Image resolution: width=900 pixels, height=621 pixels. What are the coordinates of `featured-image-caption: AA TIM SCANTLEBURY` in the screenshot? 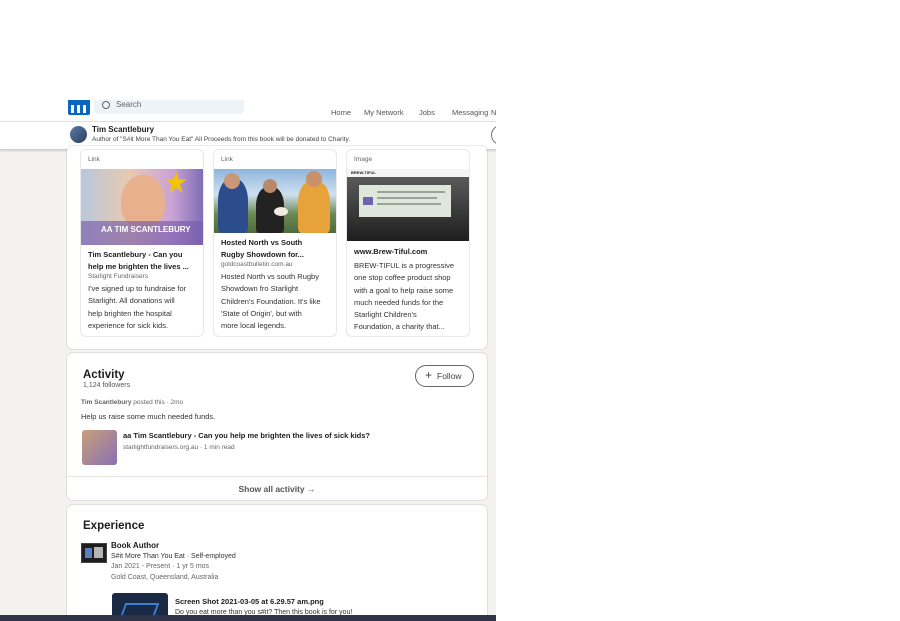 It's located at (146, 229).